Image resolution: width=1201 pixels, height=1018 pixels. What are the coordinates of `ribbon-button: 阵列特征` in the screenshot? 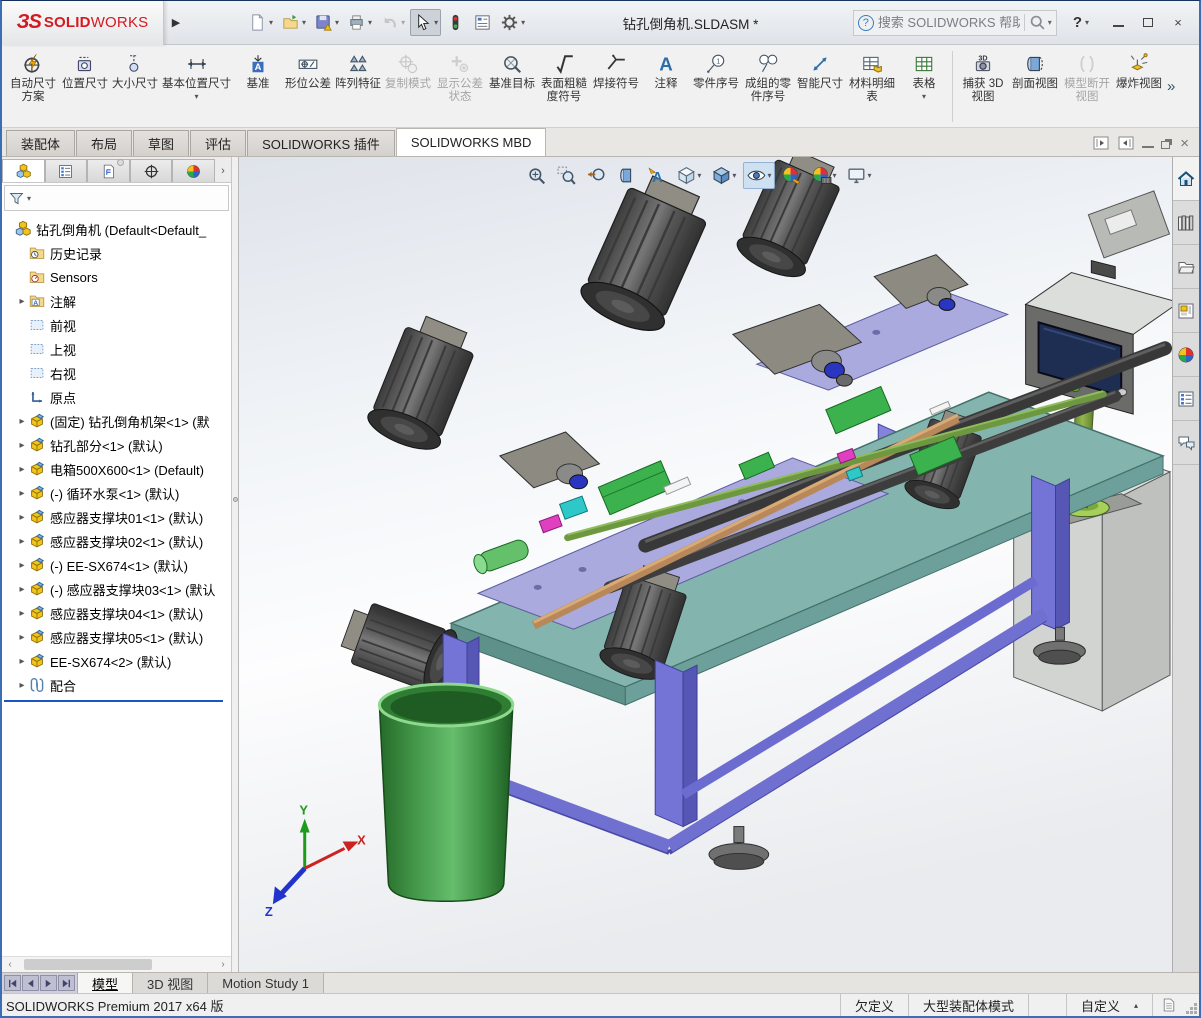 It's located at (358, 86).